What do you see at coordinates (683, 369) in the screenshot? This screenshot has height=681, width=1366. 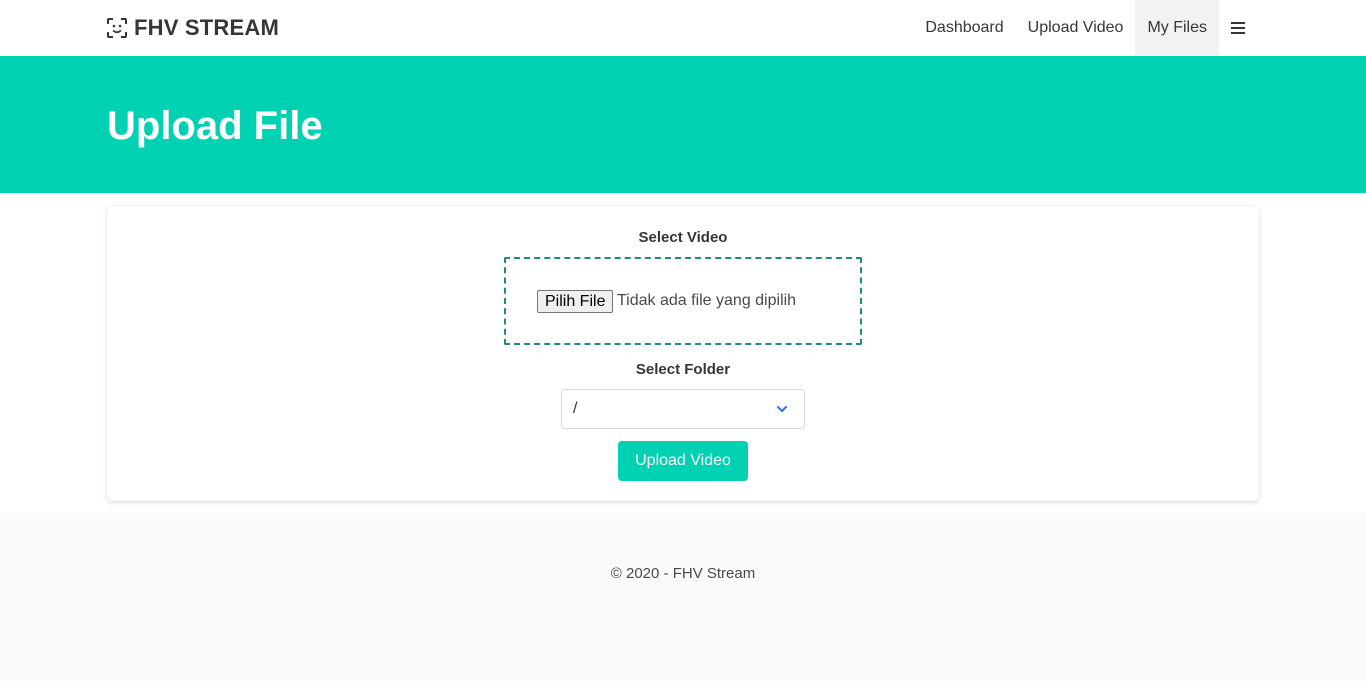 I see `select-folder-label: Select Folder` at bounding box center [683, 369].